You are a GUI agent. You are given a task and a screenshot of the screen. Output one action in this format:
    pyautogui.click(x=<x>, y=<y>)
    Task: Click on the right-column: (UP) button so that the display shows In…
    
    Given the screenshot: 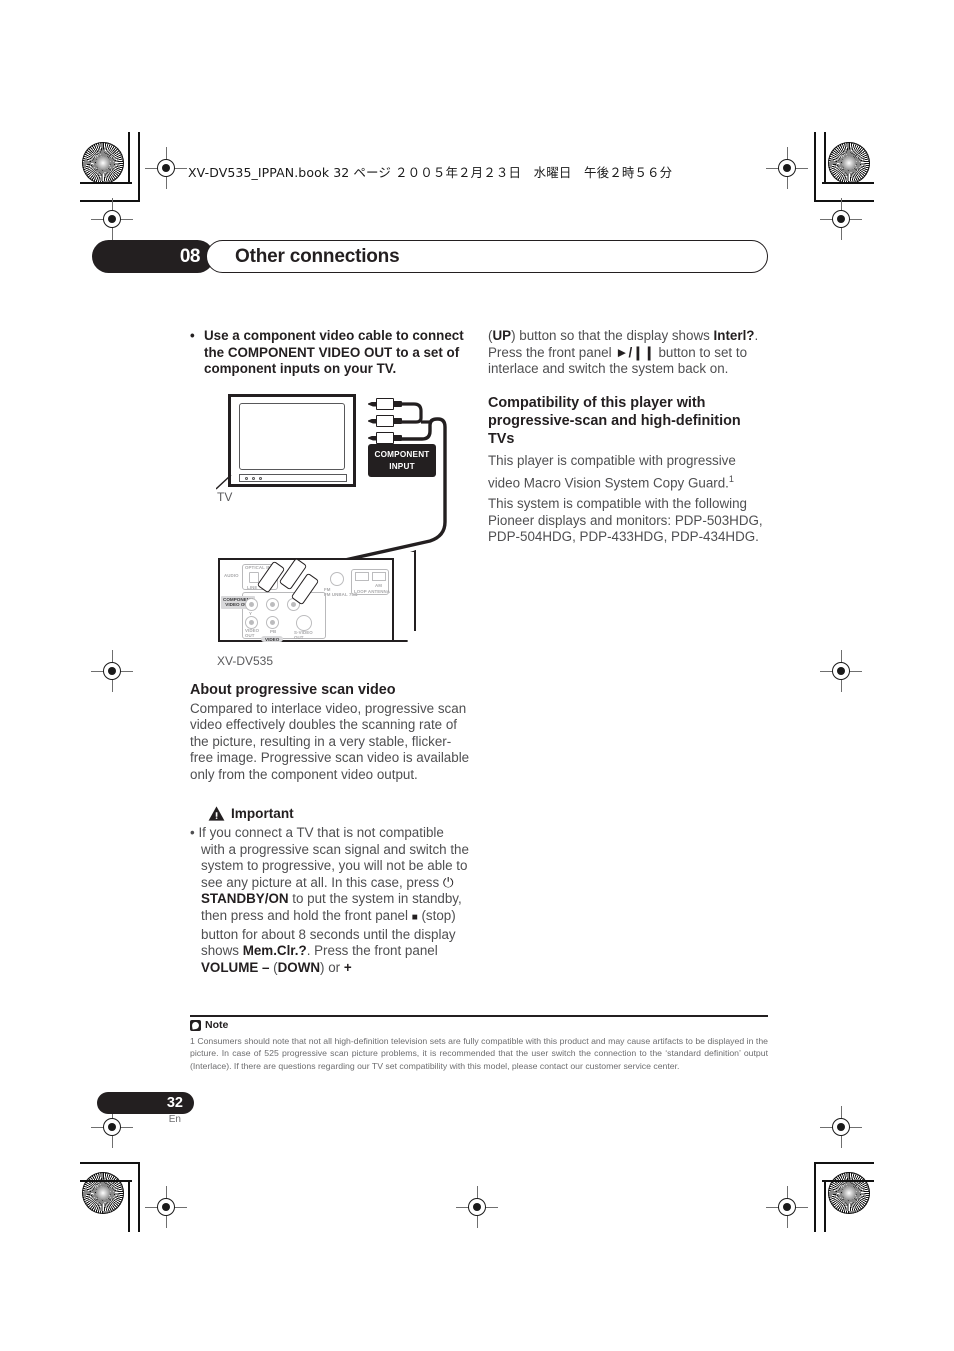 What is the action you would take?
    pyautogui.click(x=628, y=437)
    